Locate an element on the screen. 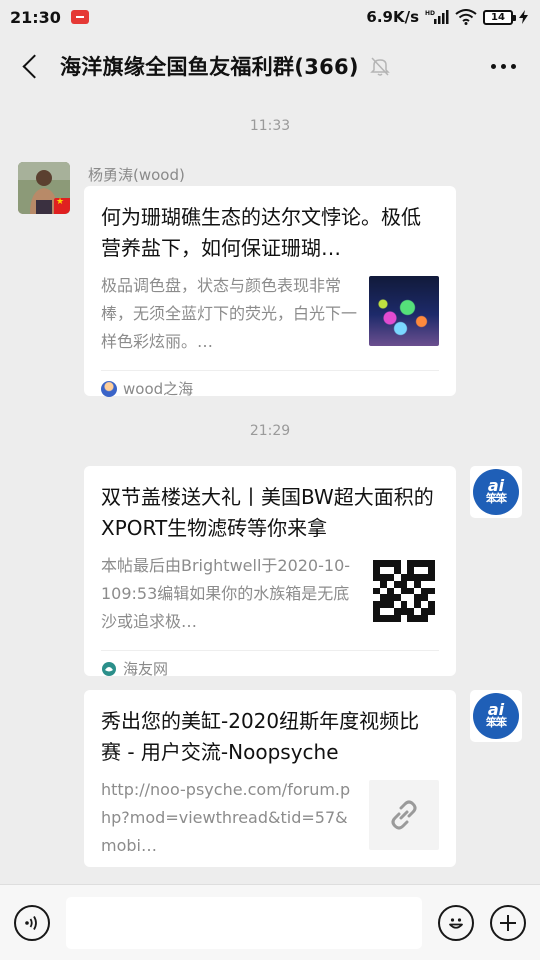  avatar is located at coordinates (44, 188).